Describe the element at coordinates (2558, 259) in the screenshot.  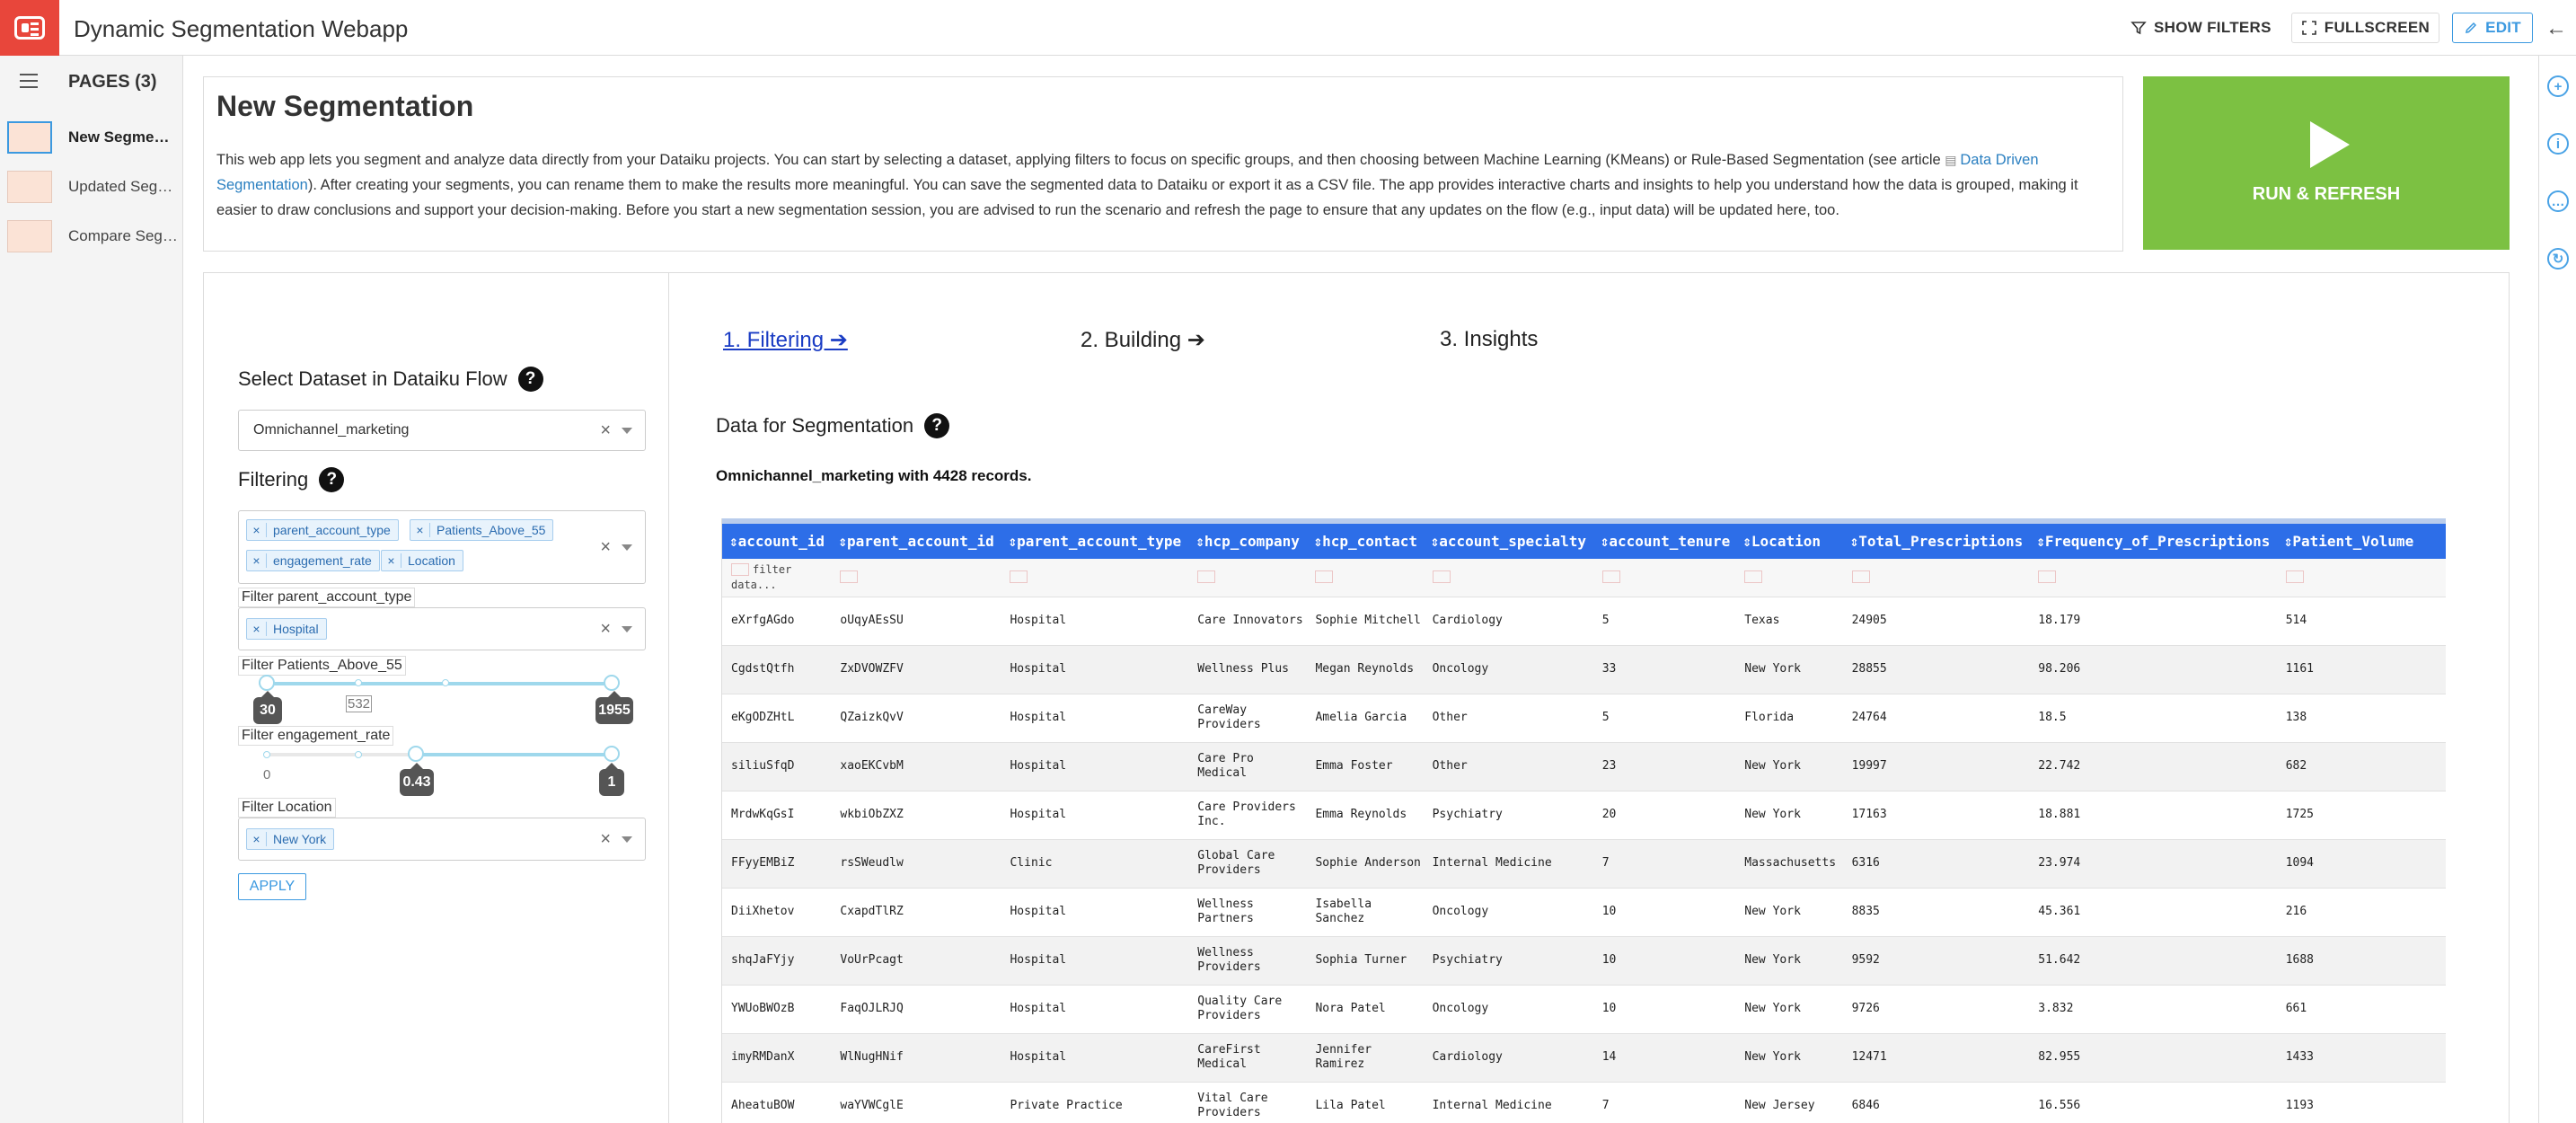
I see `history-icon: ↻` at that location.